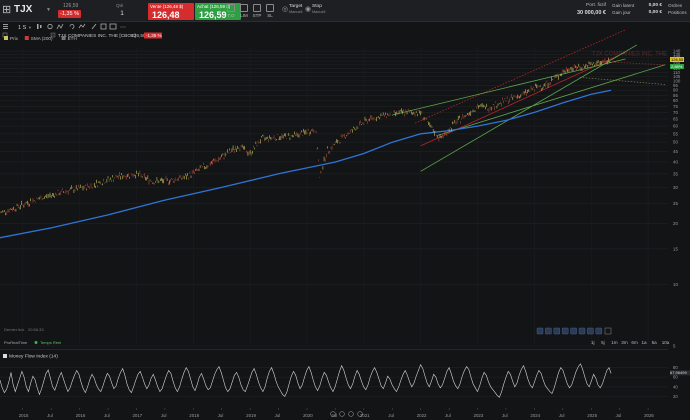  What do you see at coordinates (50, 26) in the screenshot?
I see `settings-icon` at bounding box center [50, 26].